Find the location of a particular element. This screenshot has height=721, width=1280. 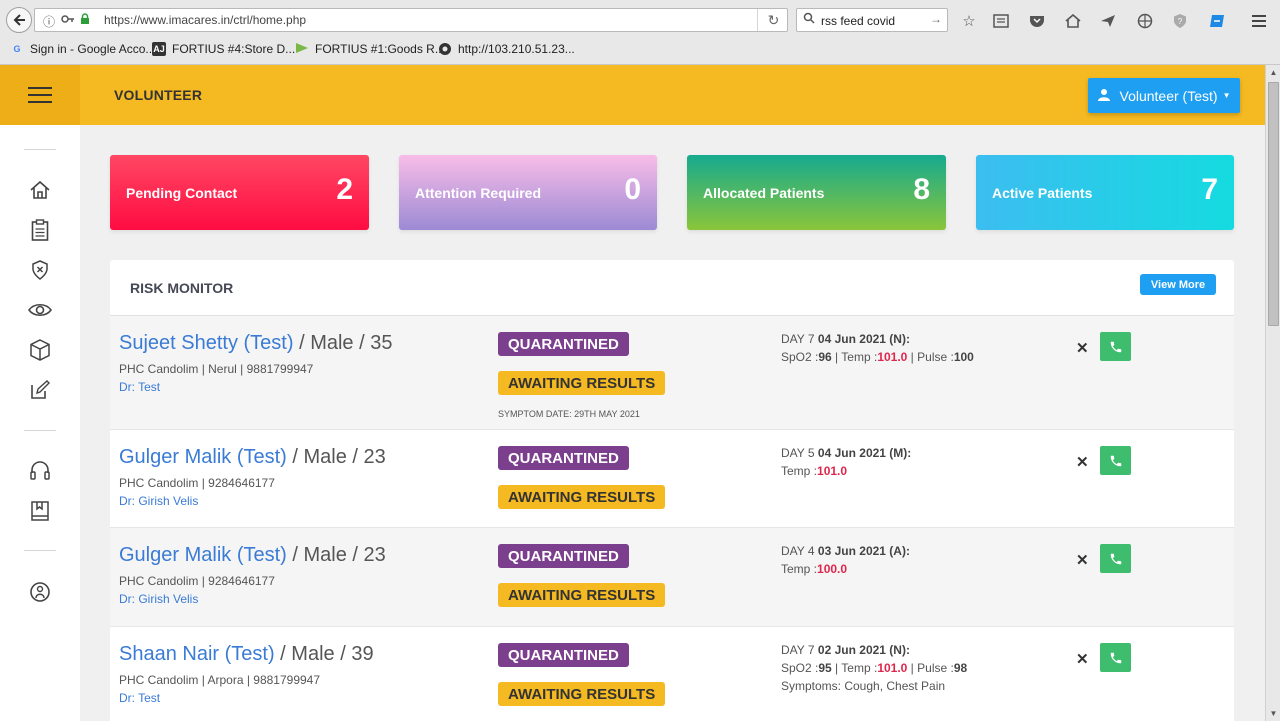

patient-name-line: Shaan Nair (Test) / Male / 39 is located at coordinates (246, 654).